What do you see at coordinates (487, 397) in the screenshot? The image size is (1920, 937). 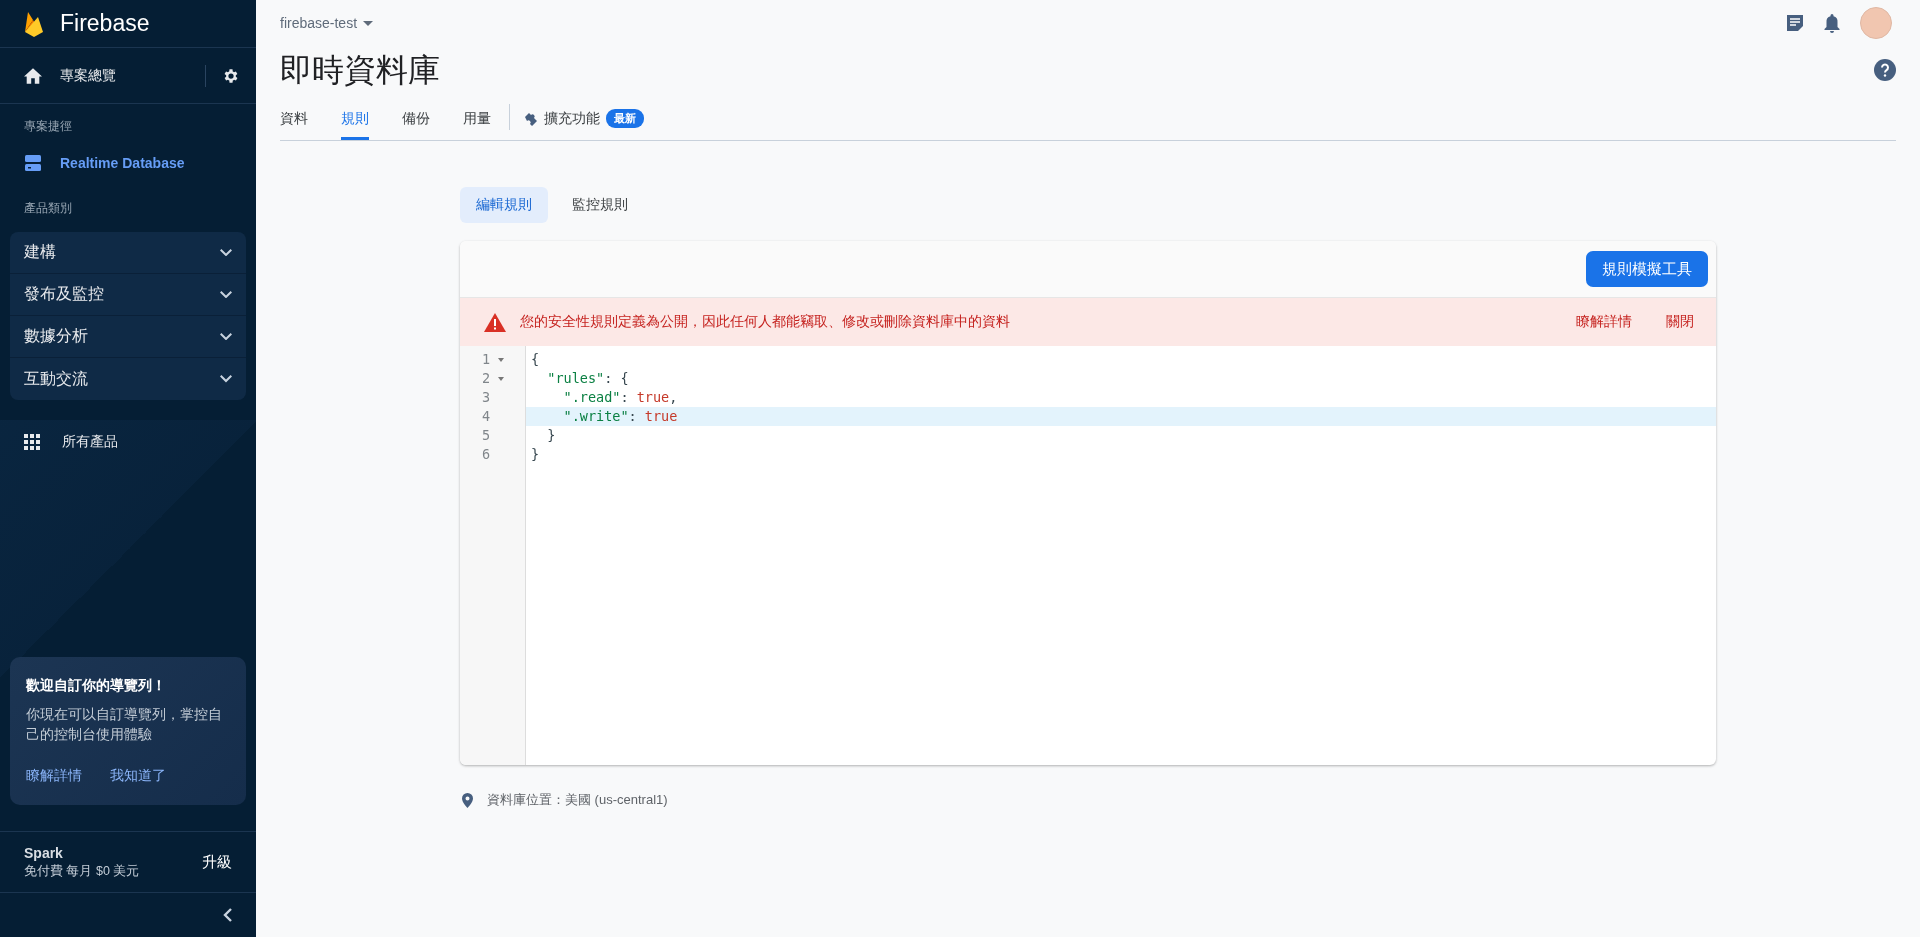 I see `line-number: 3` at bounding box center [487, 397].